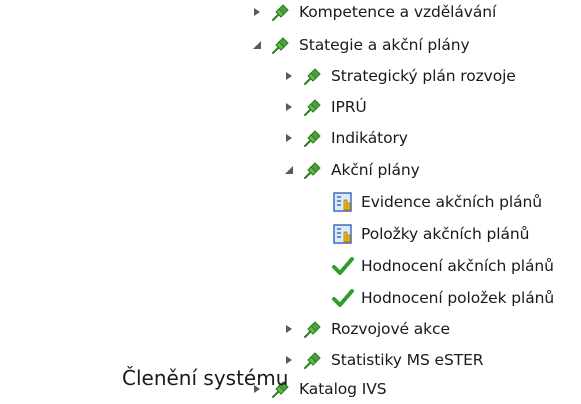 The height and width of the screenshot is (404, 581). Describe the element at coordinates (445, 234) in the screenshot. I see `tree-item-label: Položky akčních plánů` at that location.